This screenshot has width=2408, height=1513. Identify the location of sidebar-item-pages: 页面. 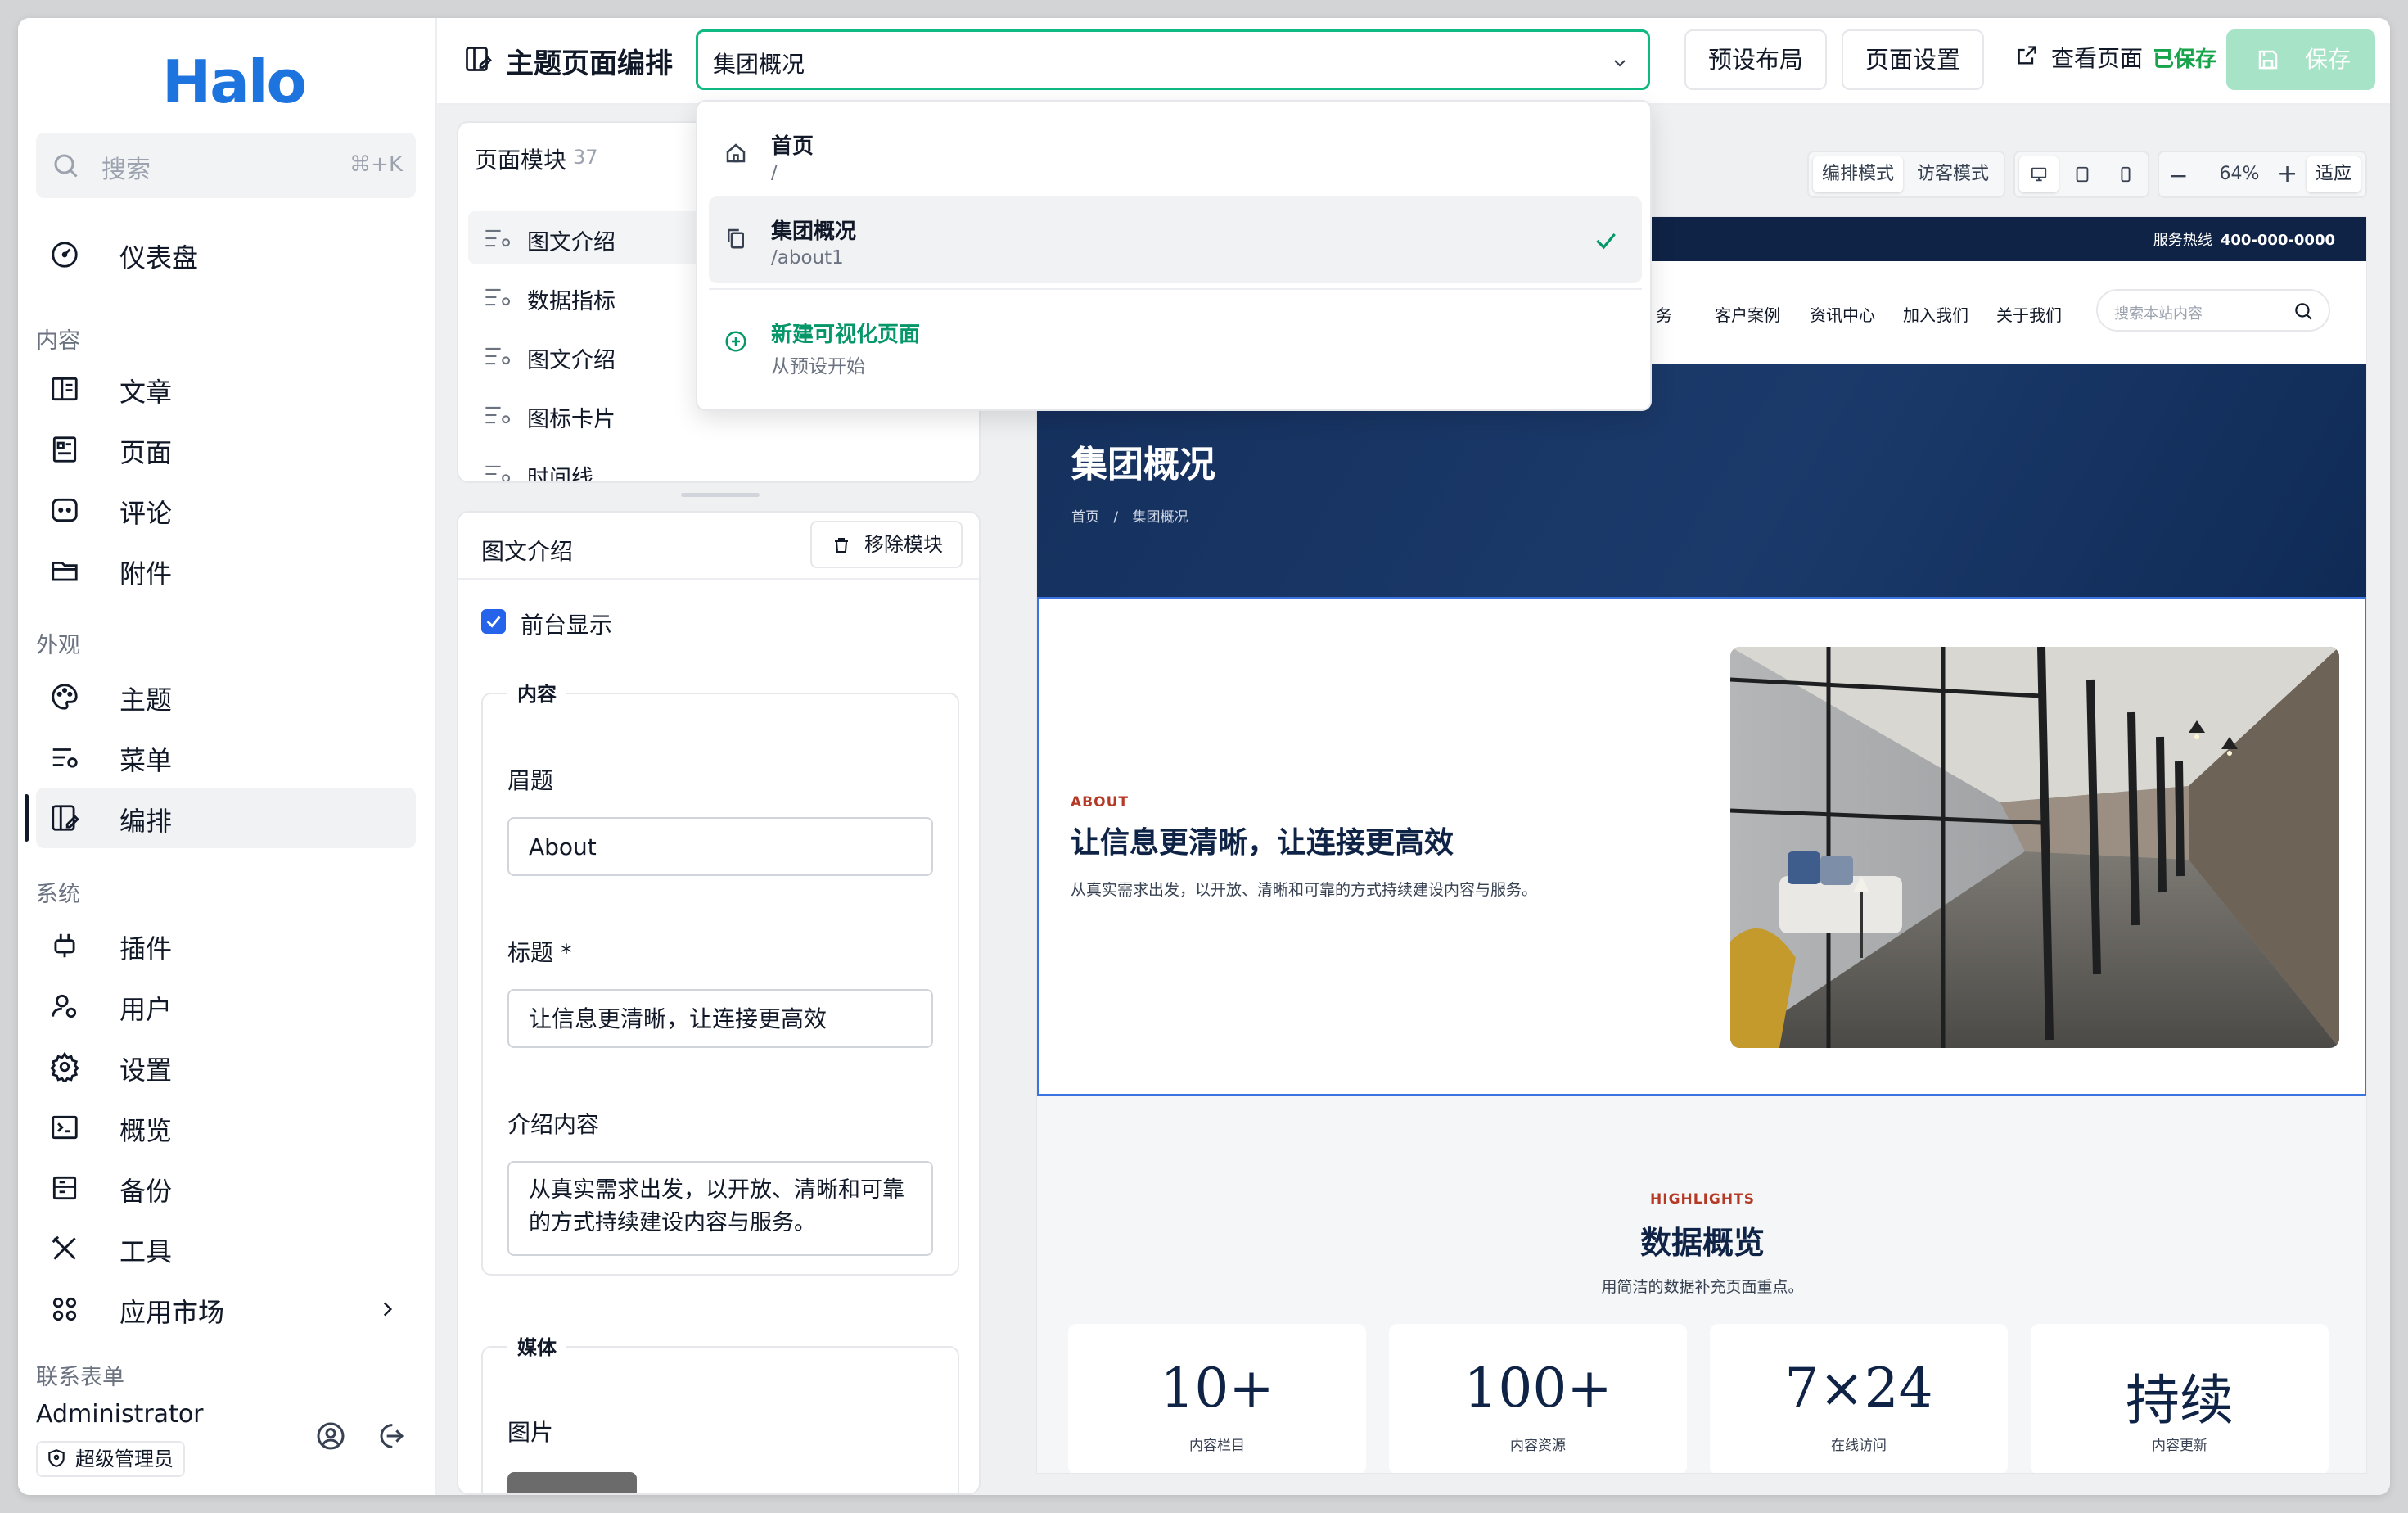
(226, 449).